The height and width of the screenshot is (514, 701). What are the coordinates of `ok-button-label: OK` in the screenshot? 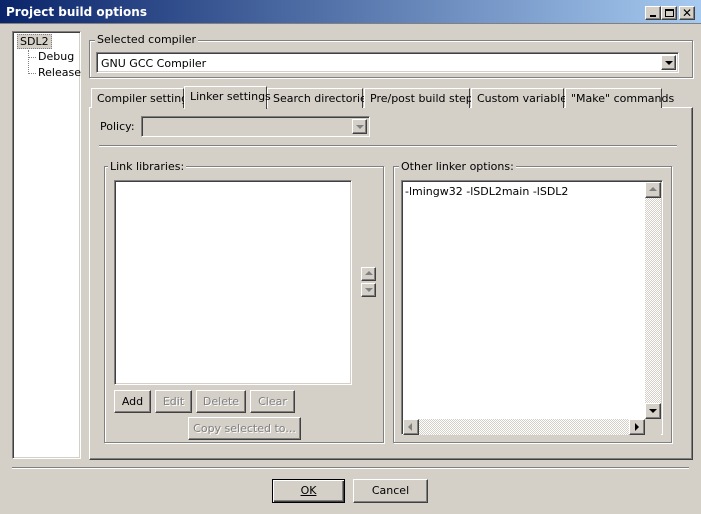 It's located at (308, 490).